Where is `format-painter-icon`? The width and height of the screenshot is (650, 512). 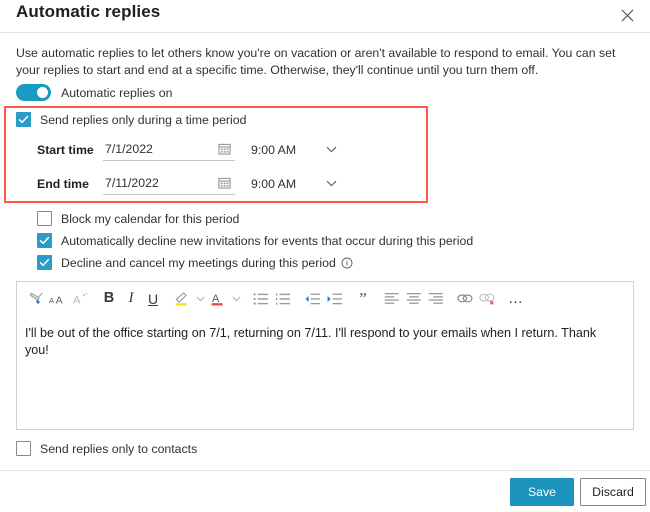 format-painter-icon is located at coordinates (36, 299).